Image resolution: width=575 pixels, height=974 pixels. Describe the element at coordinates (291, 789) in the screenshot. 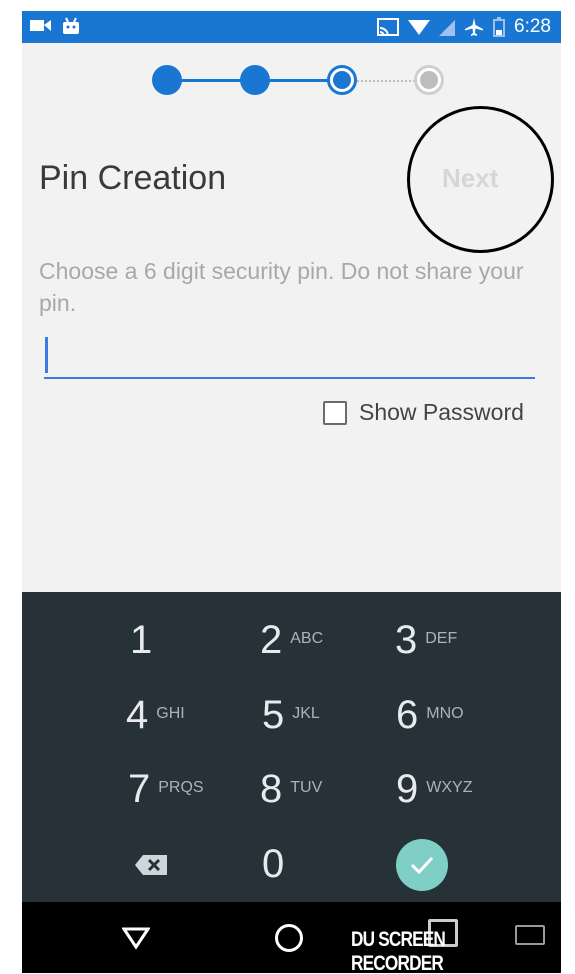

I see `key-8: 8 TUV` at that location.